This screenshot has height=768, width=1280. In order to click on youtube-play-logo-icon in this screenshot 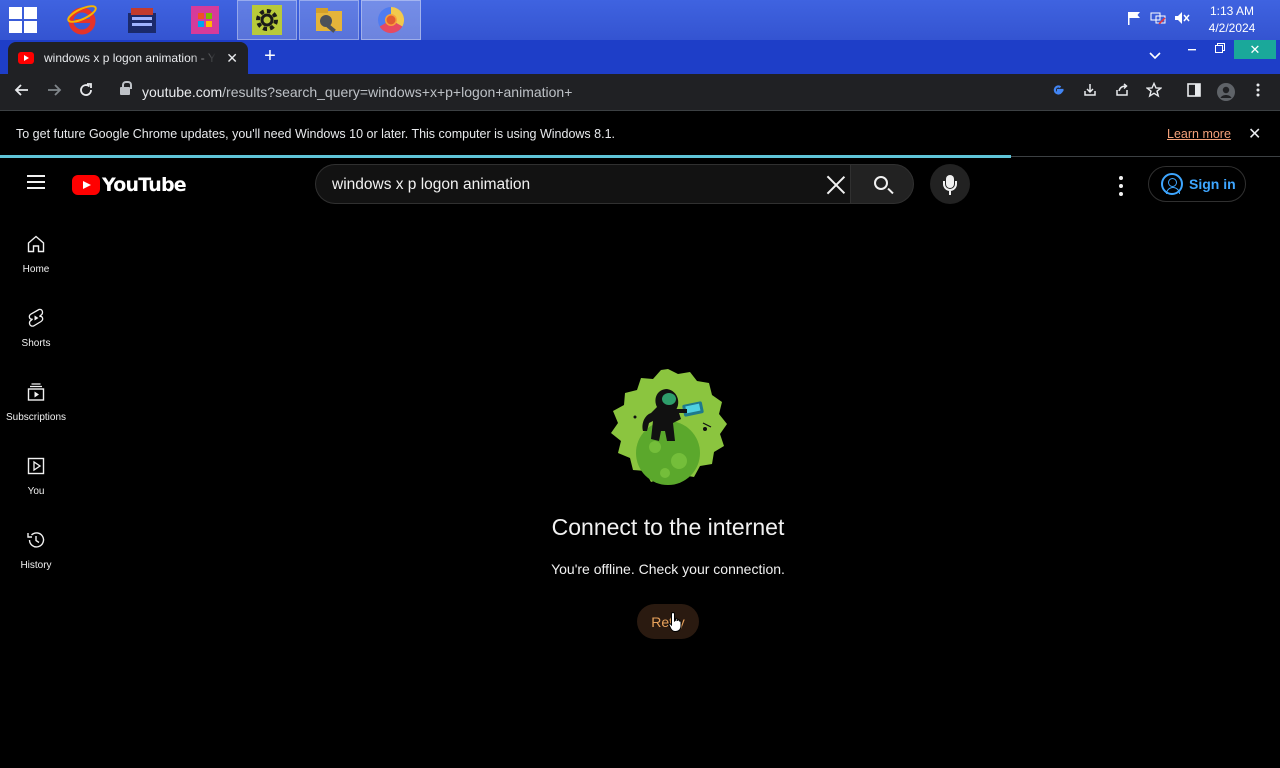, I will do `click(86, 185)`.